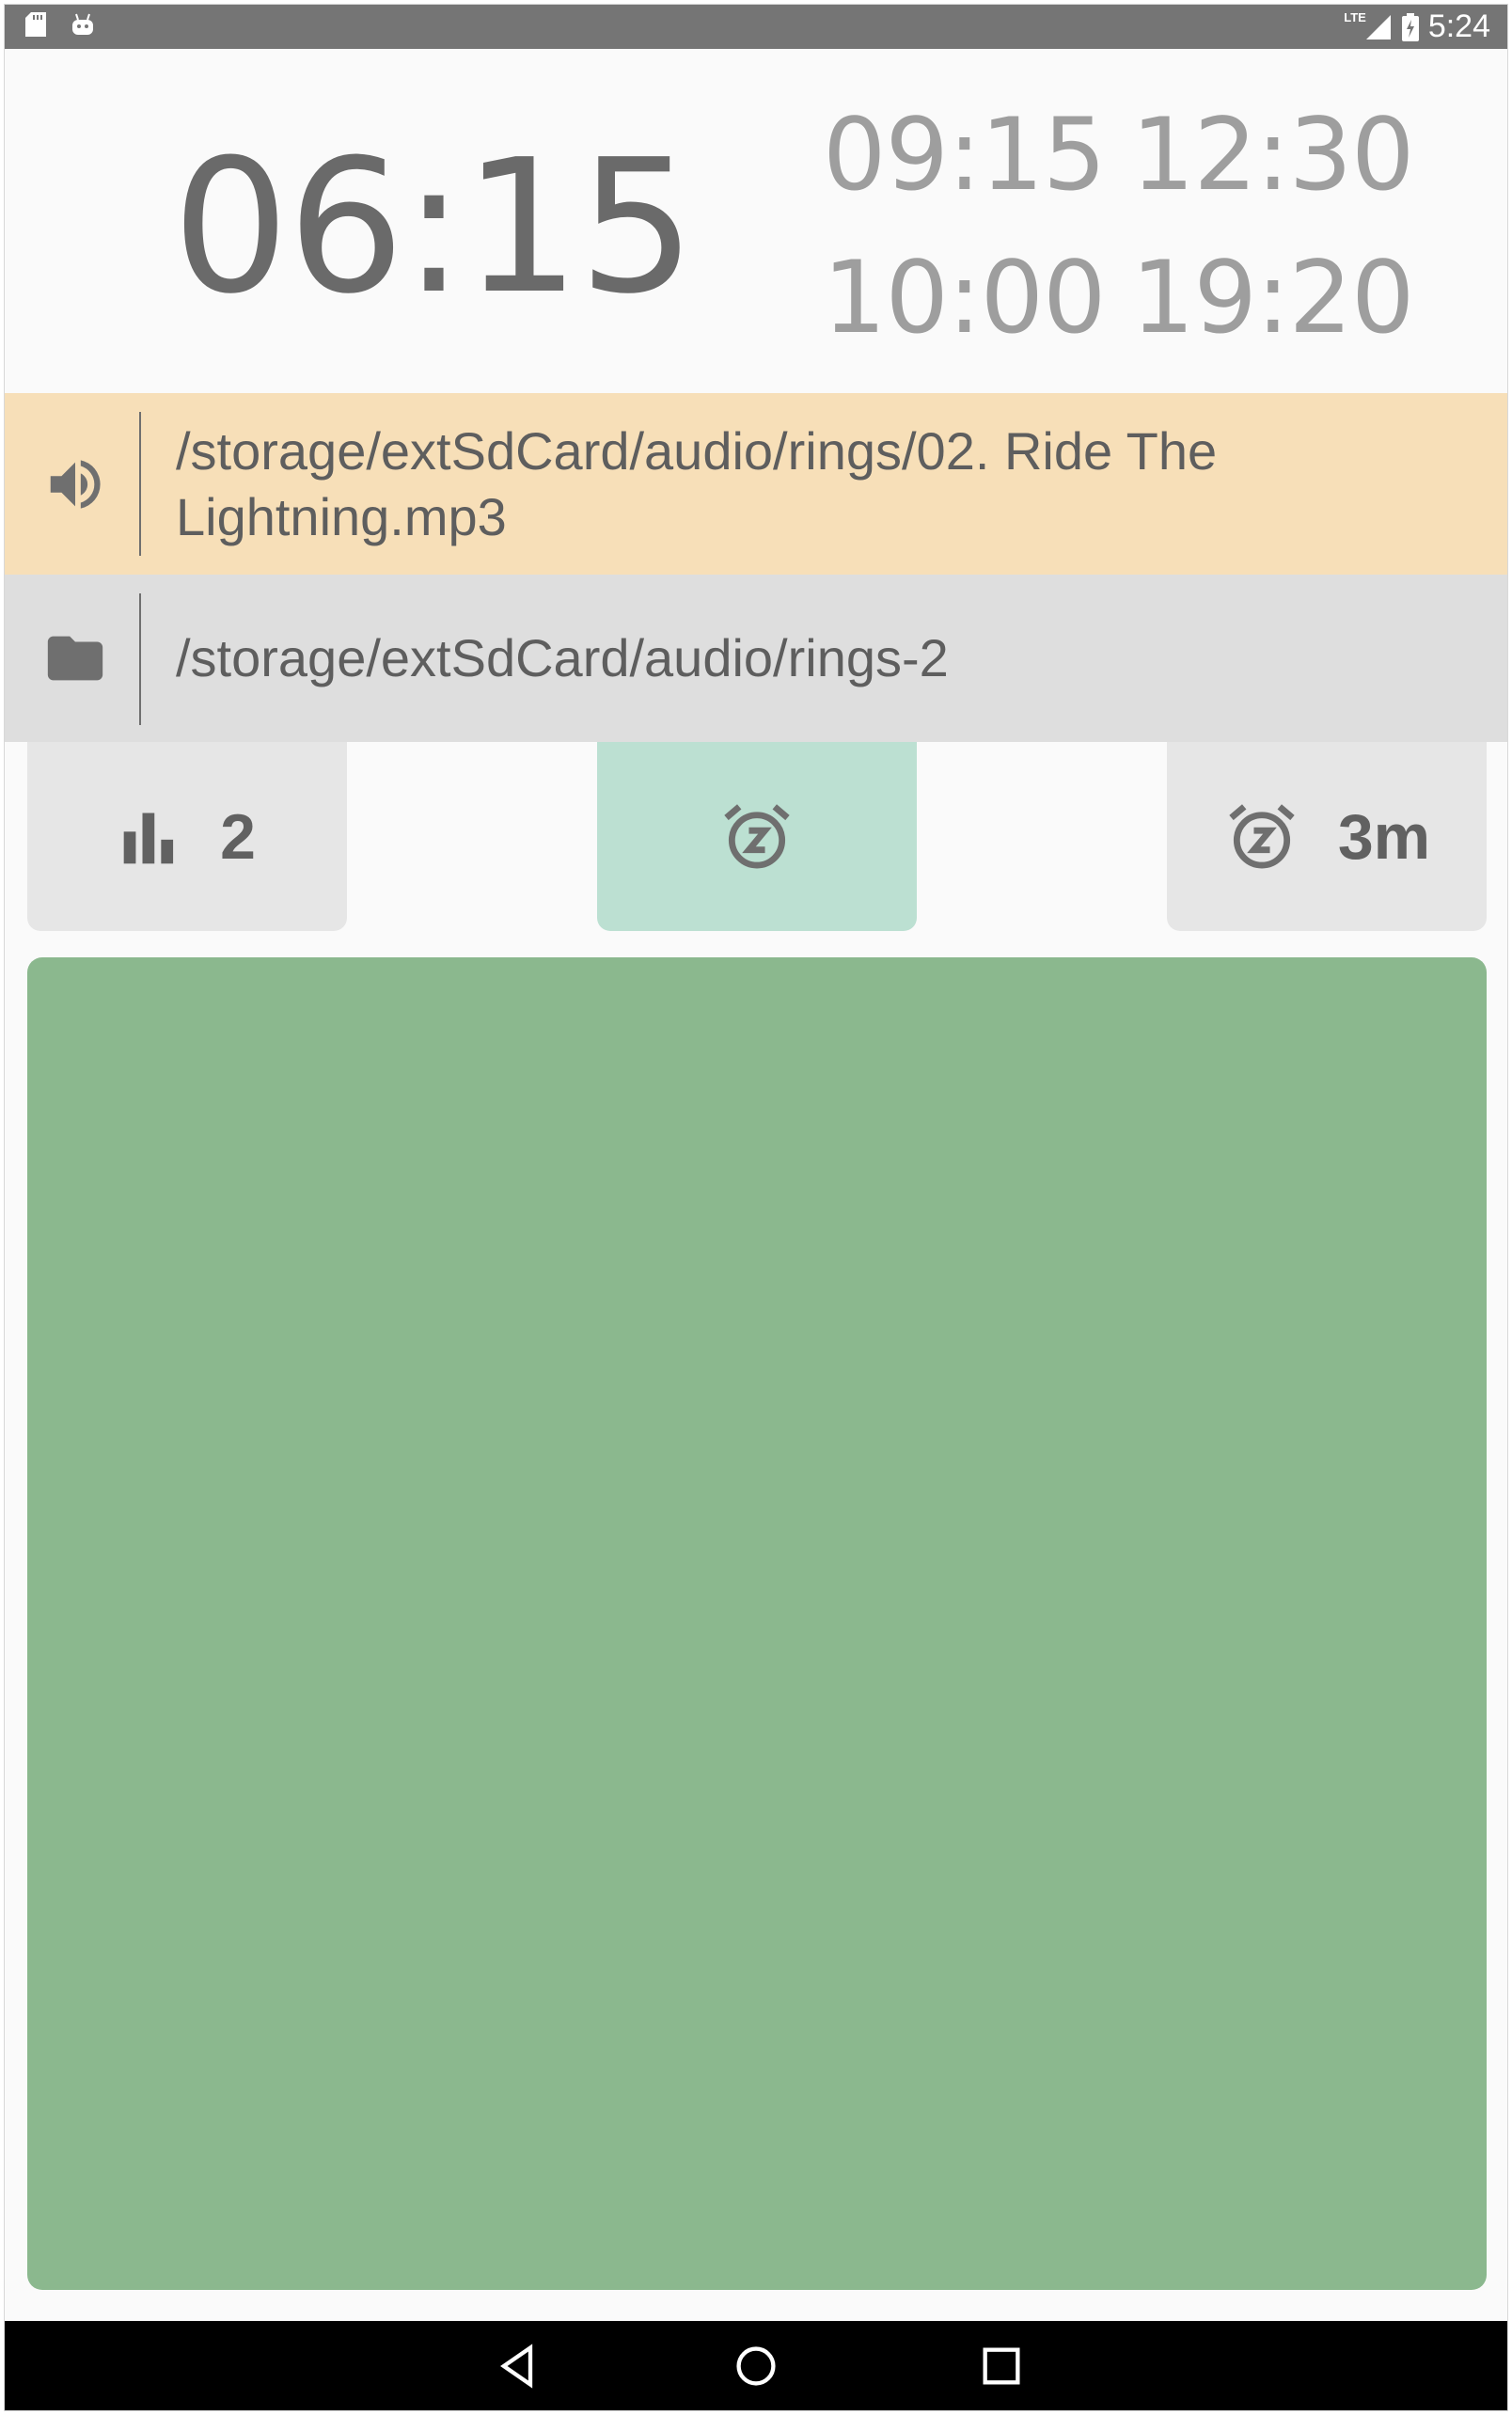 This screenshot has width=1512, height=2415. What do you see at coordinates (1327, 836) in the screenshot?
I see `snooze-duration-button: 3m` at bounding box center [1327, 836].